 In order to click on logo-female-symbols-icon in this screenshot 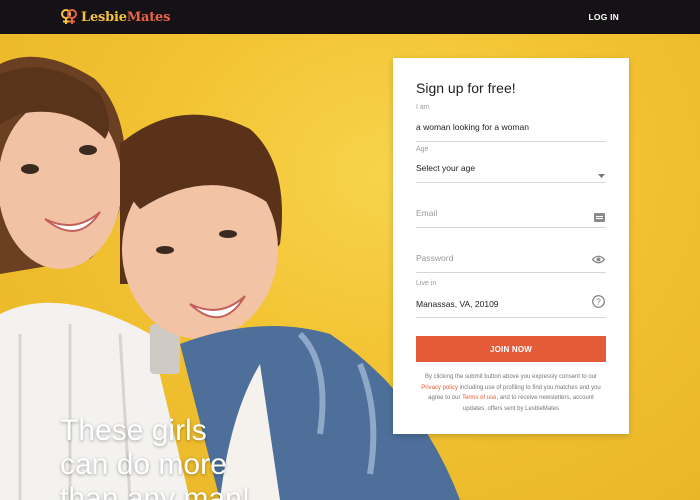, I will do `click(69, 17)`.